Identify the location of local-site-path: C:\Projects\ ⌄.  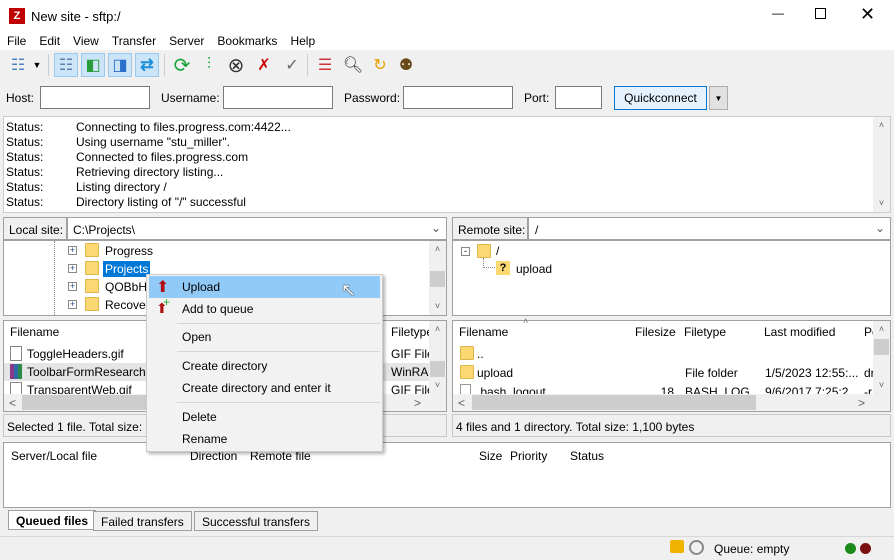
(257, 228).